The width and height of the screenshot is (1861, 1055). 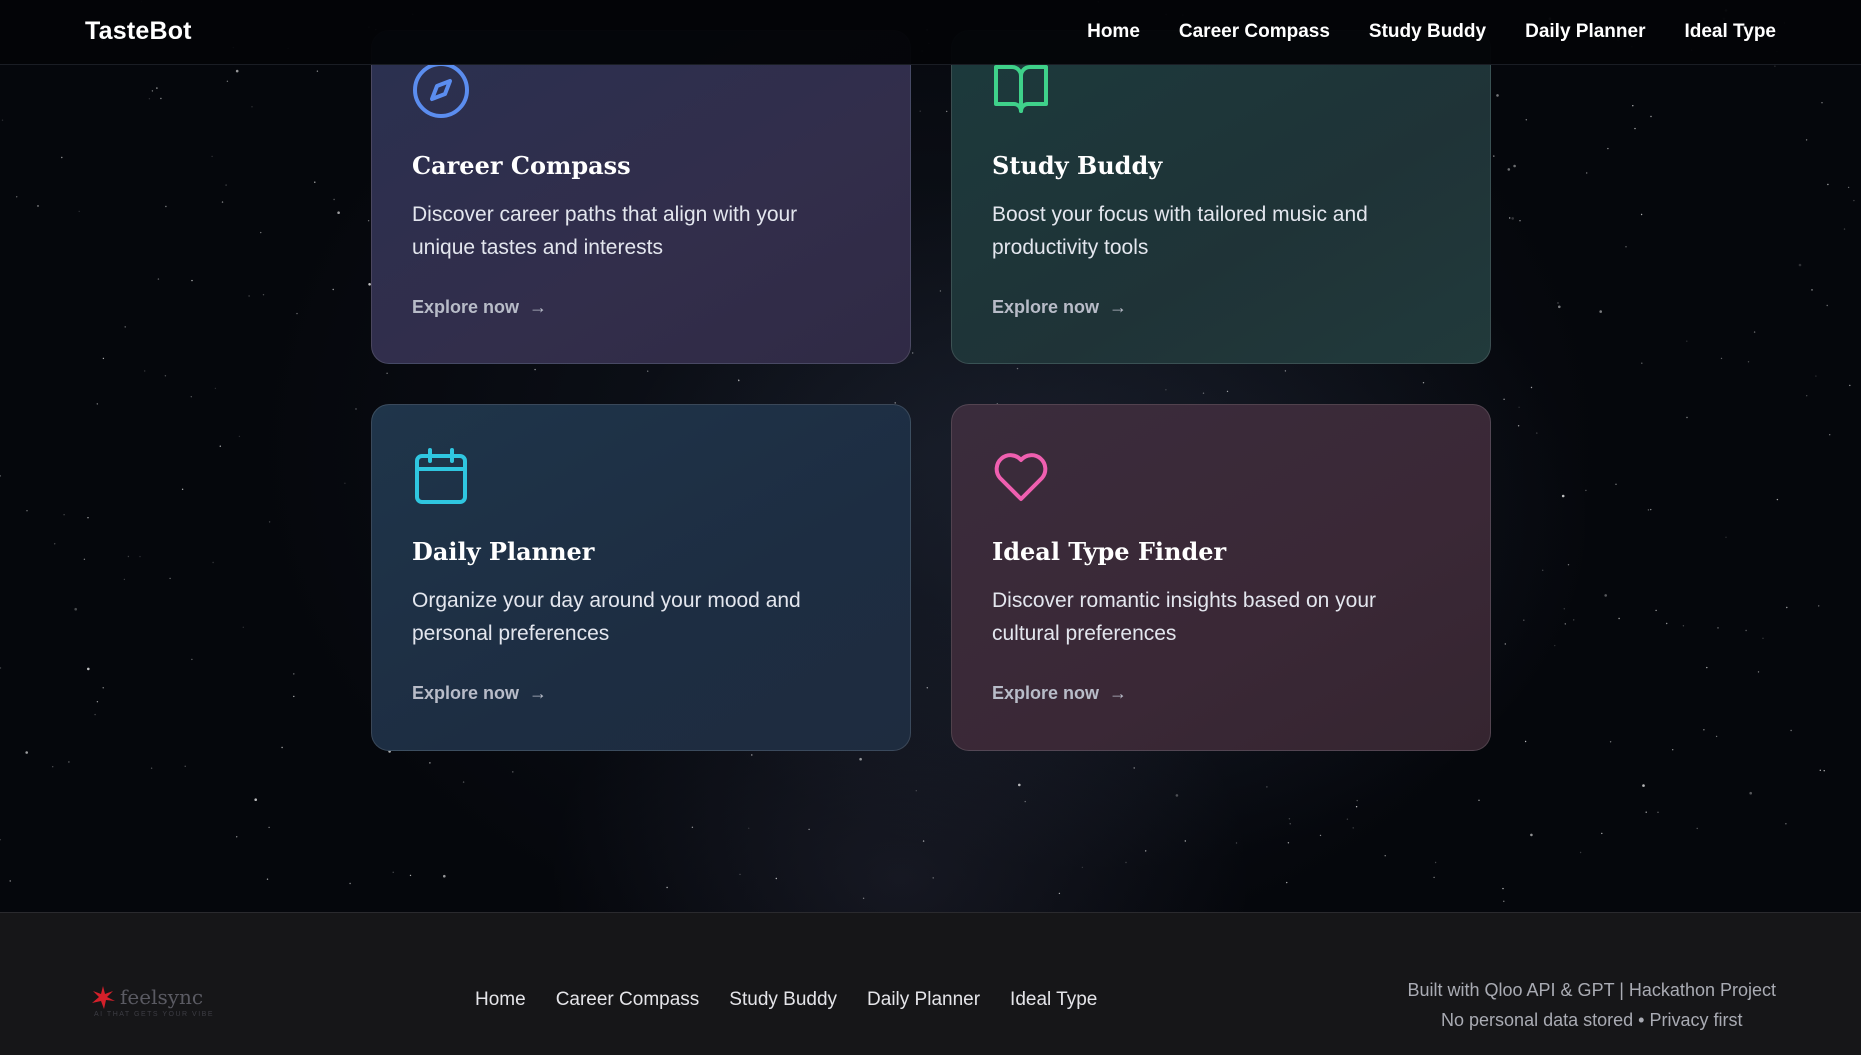 I want to click on footer-nav-study-buddy: Study Buddy, so click(x=783, y=1000).